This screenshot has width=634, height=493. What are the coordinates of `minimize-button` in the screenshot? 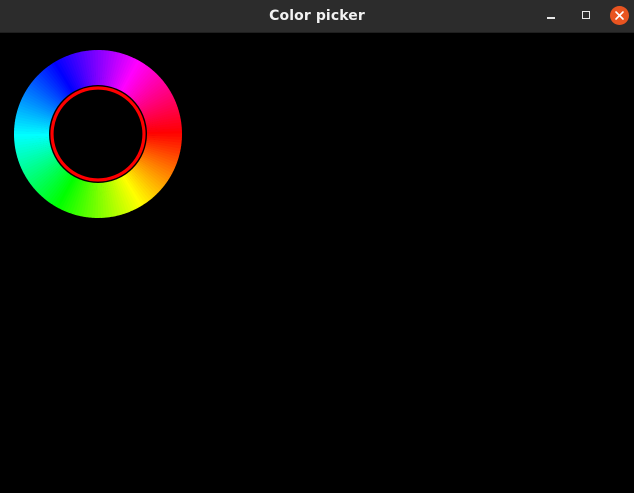 It's located at (551, 16).